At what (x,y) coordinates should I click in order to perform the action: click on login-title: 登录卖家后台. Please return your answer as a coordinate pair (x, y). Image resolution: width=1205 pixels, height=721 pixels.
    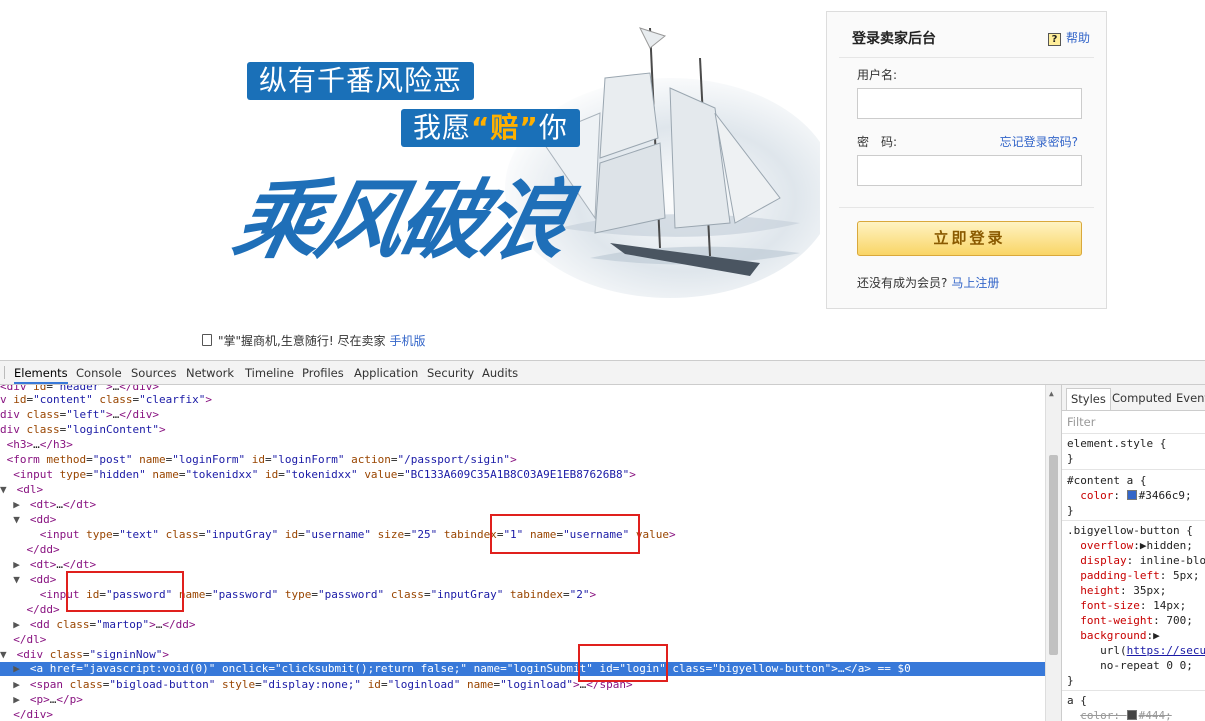
    Looking at the image, I should click on (894, 39).